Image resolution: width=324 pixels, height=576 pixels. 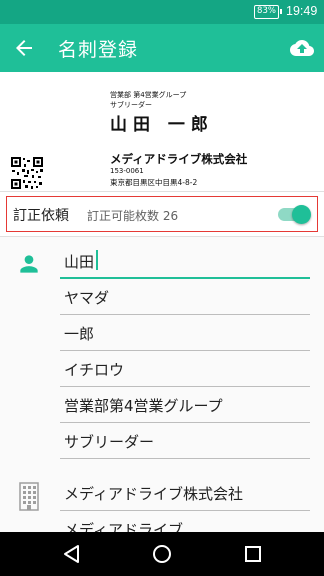 What do you see at coordinates (98, 50) in the screenshot?
I see `page-title: 名刺登録` at bounding box center [98, 50].